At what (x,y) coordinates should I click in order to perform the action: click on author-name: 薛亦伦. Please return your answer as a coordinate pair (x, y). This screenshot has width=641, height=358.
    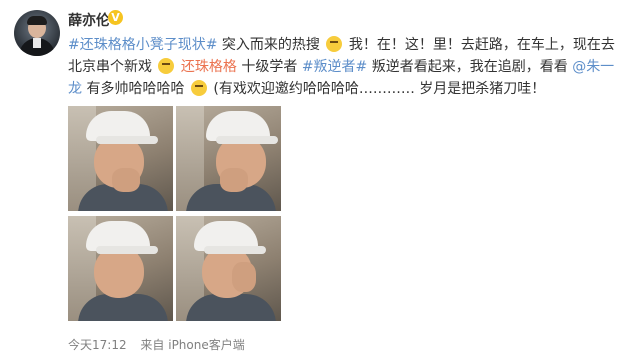
    Looking at the image, I should click on (89, 20).